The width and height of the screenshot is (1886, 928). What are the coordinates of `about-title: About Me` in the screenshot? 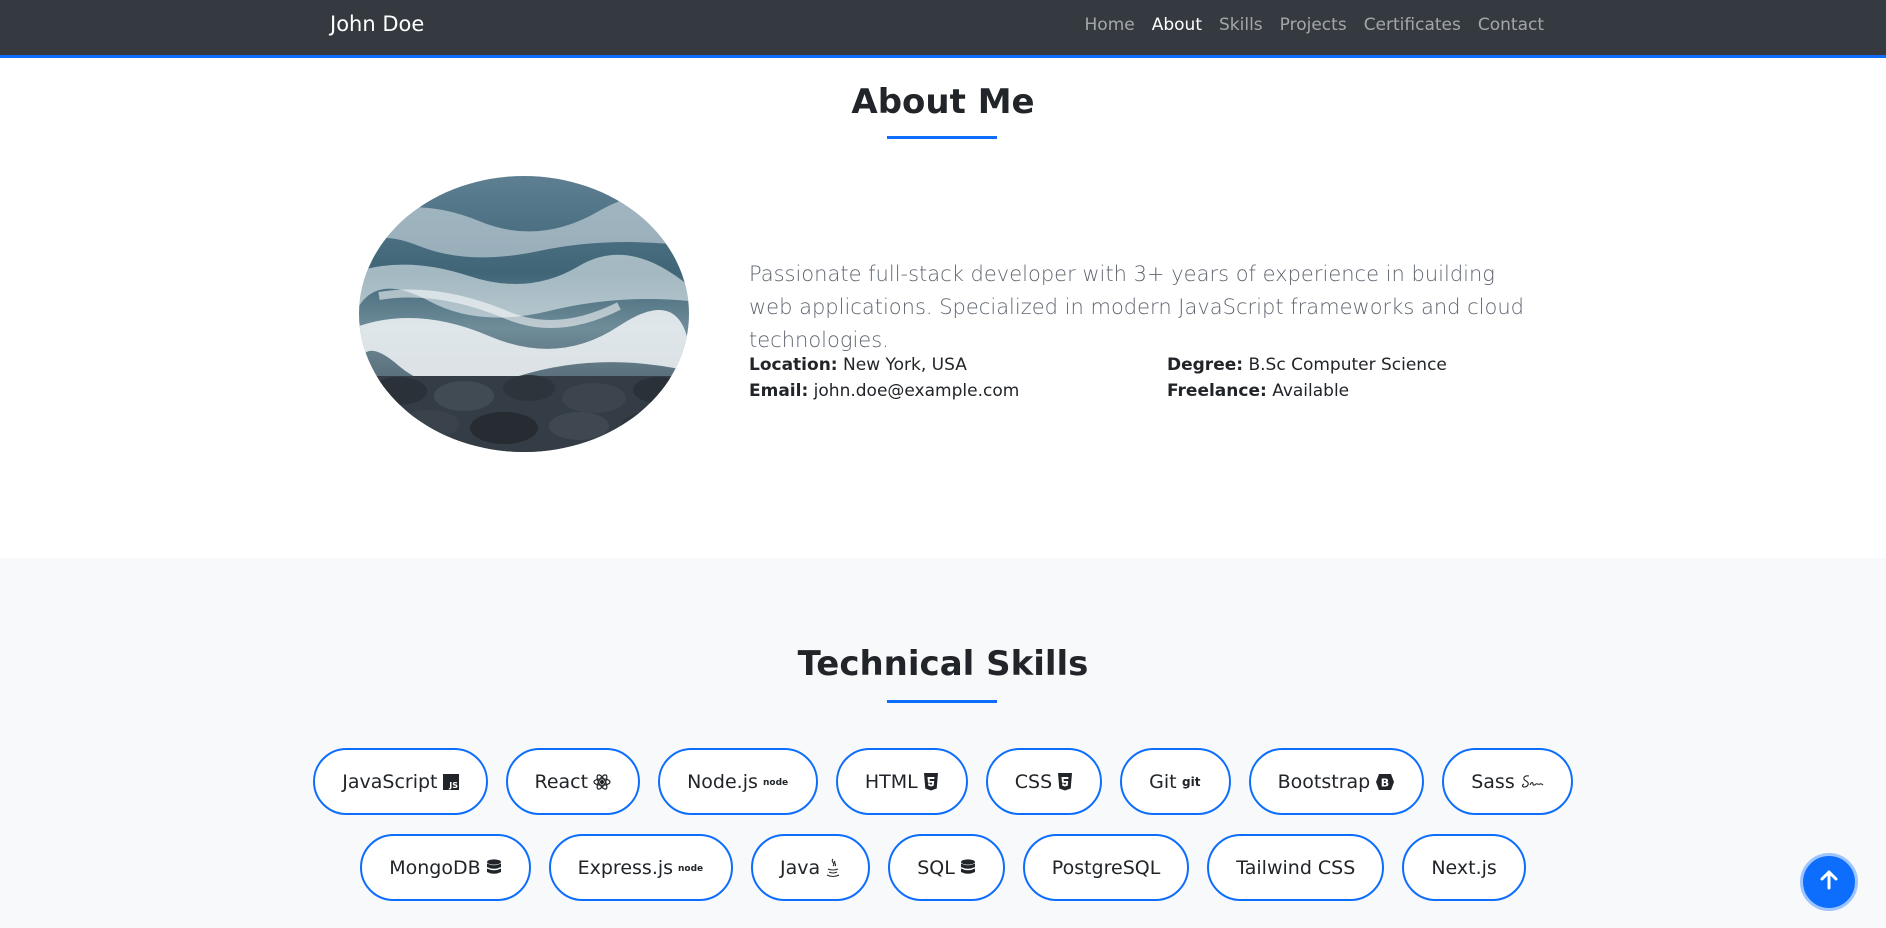 It's located at (943, 102).